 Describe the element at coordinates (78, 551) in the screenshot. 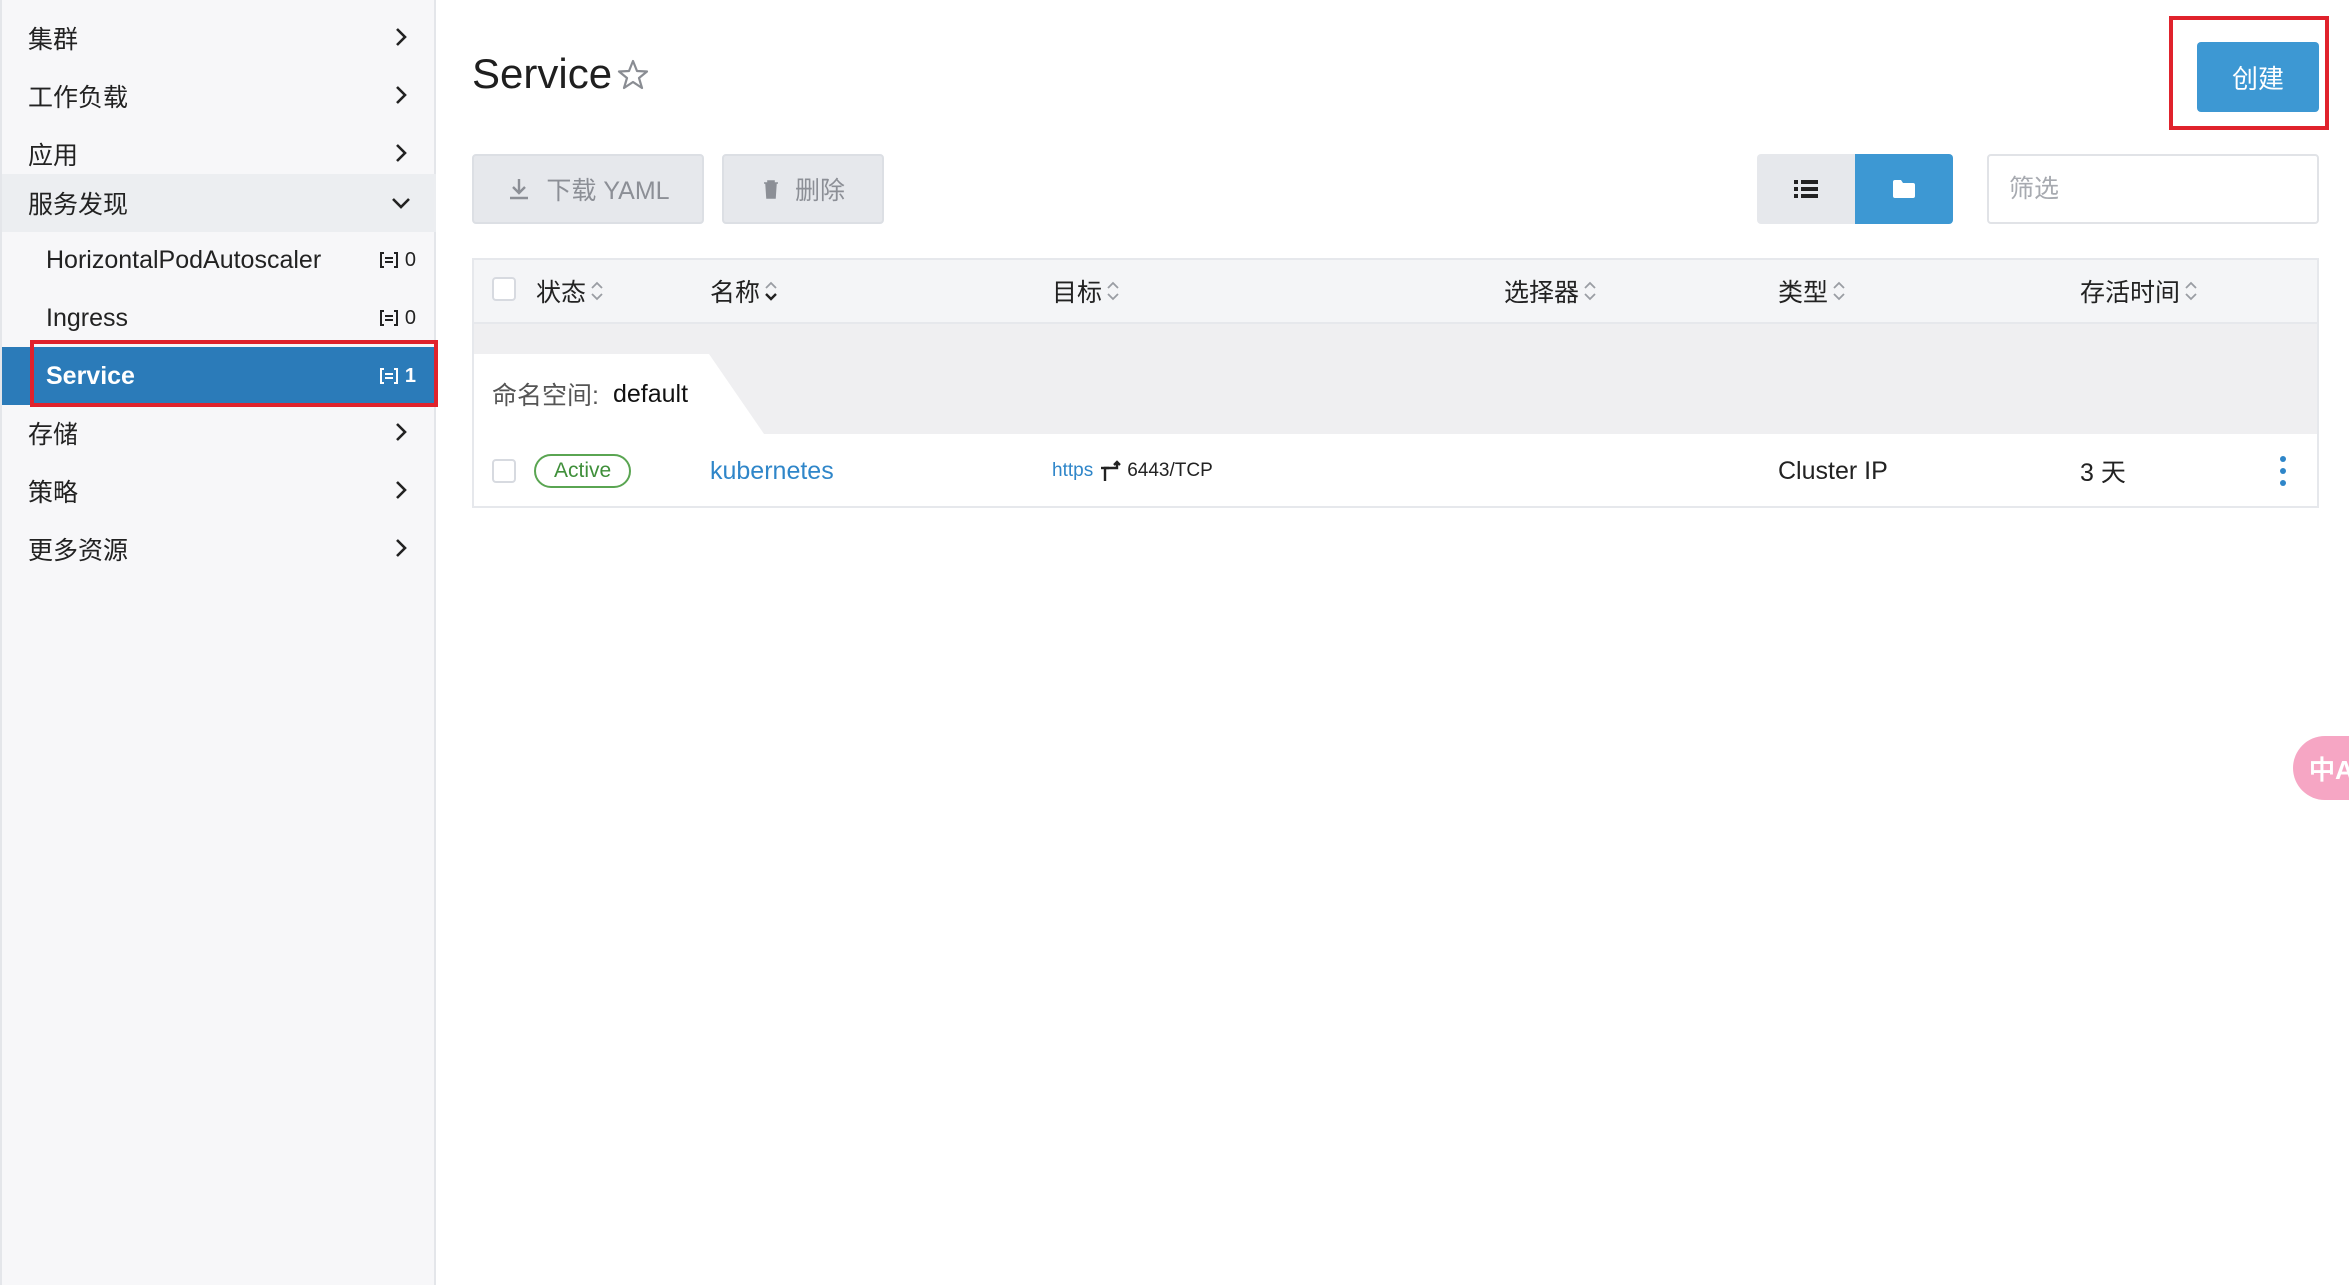

I see `nav-group-label: 更多资源` at that location.